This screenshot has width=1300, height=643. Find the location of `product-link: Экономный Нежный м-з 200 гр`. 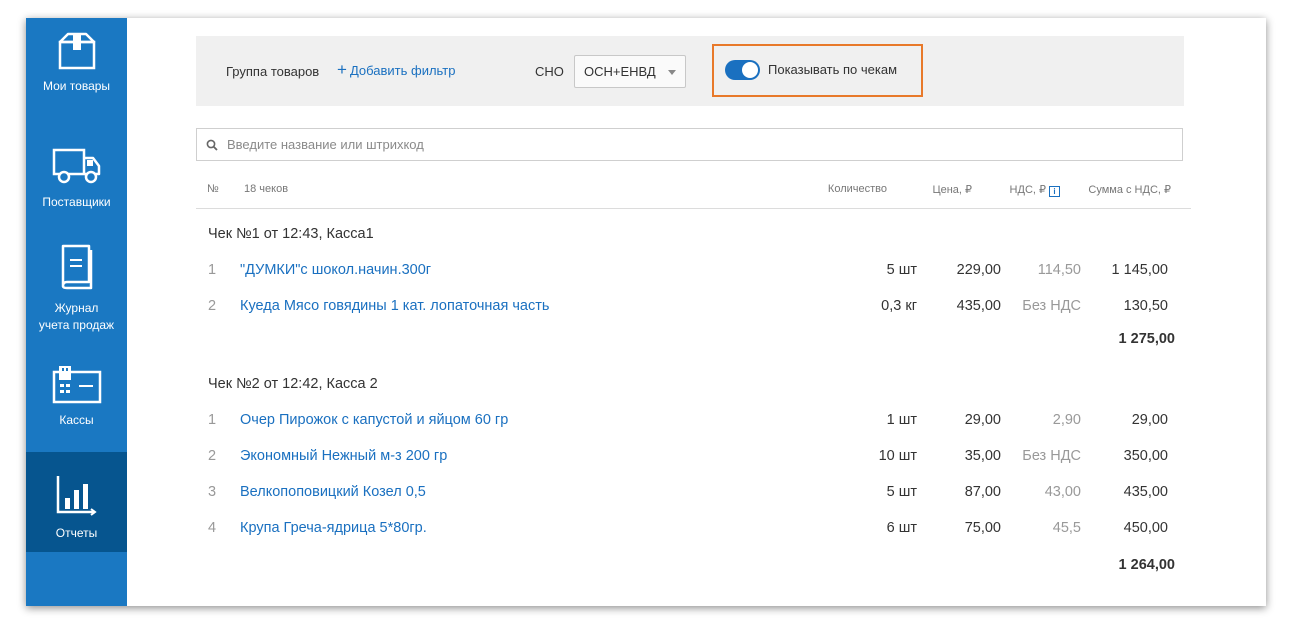

product-link: Экономный Нежный м-з 200 гр is located at coordinates (343, 456).